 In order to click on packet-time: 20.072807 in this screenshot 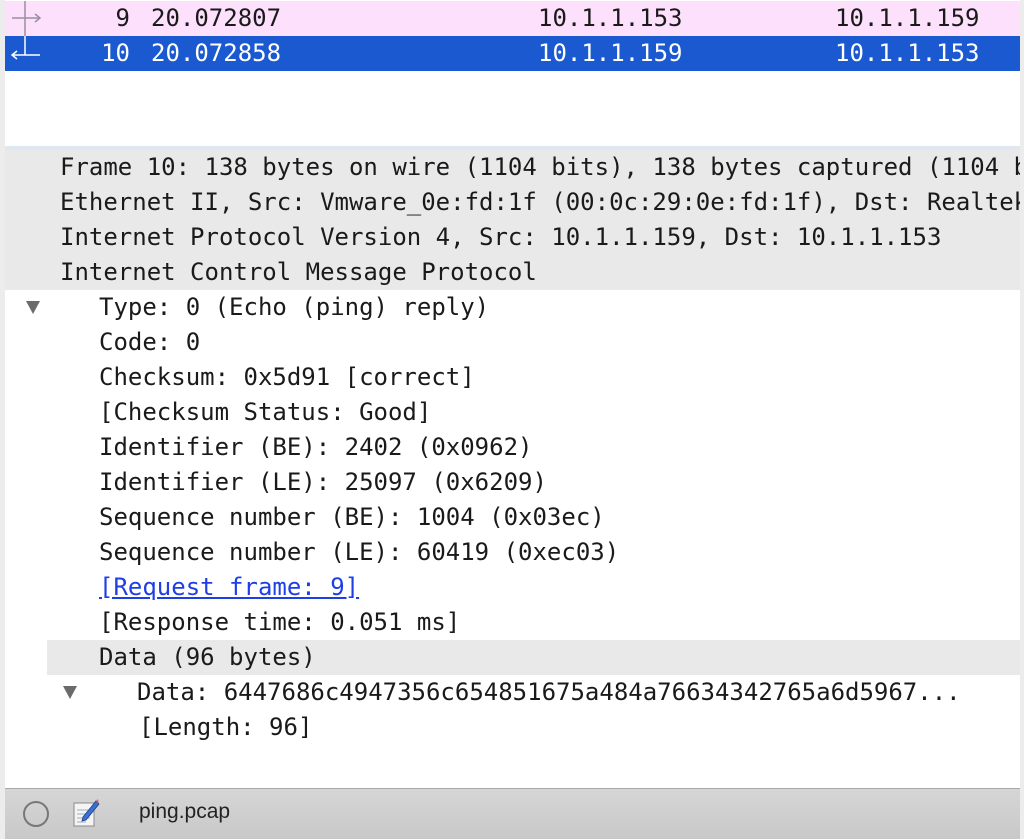, I will do `click(216, 18)`.